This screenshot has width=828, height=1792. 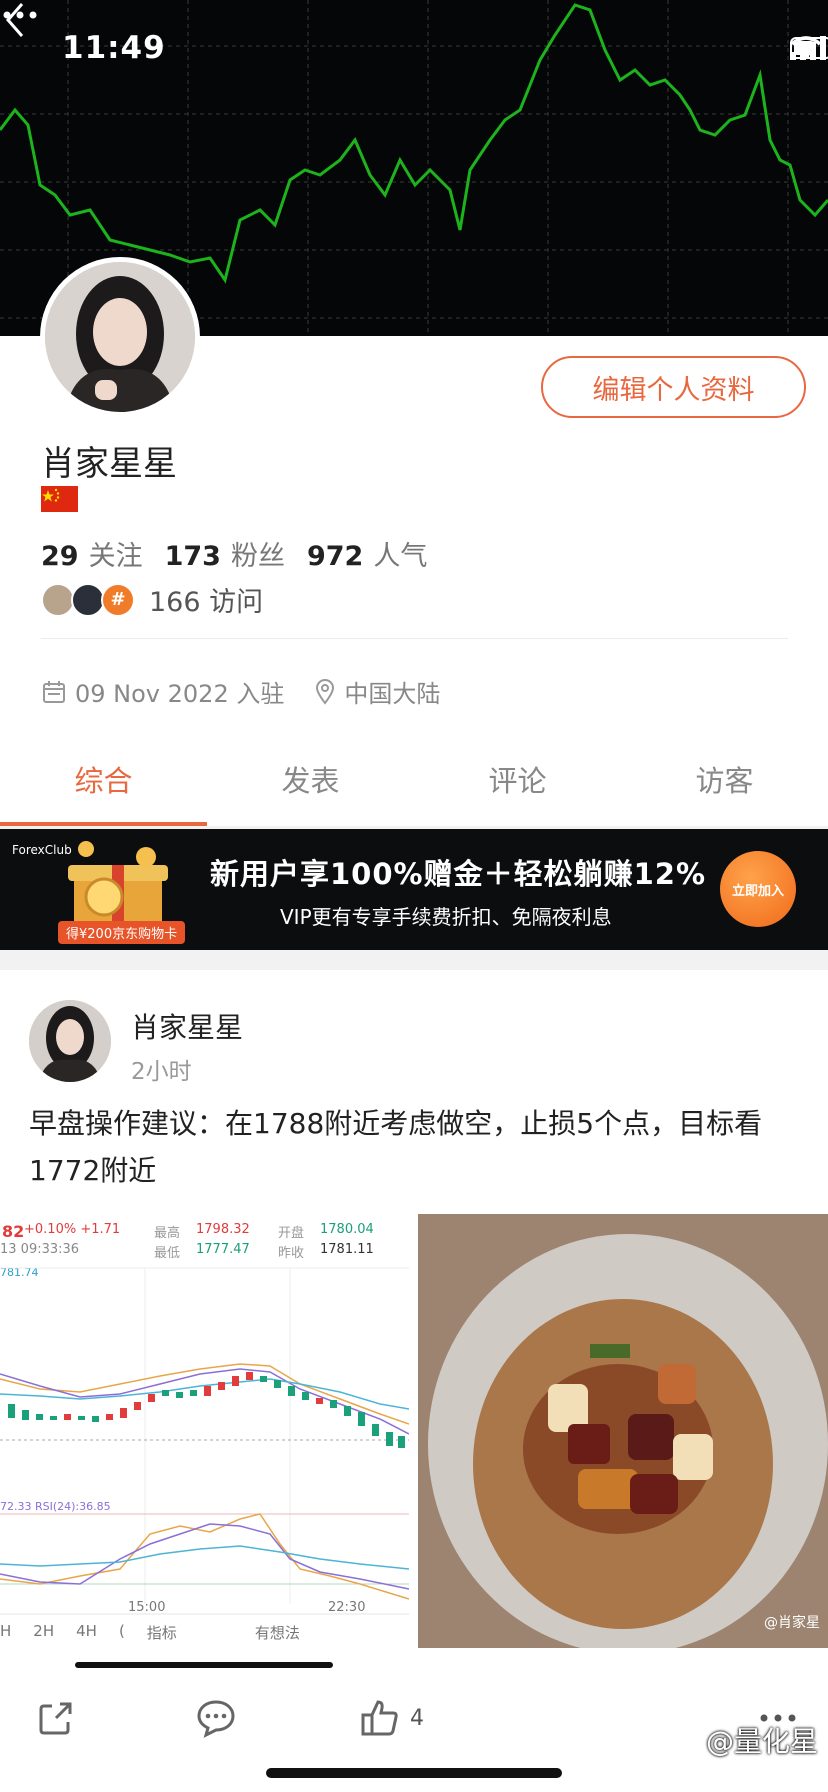 What do you see at coordinates (122, 932) in the screenshot?
I see `gift-caption: 得¥200京东购物卡` at bounding box center [122, 932].